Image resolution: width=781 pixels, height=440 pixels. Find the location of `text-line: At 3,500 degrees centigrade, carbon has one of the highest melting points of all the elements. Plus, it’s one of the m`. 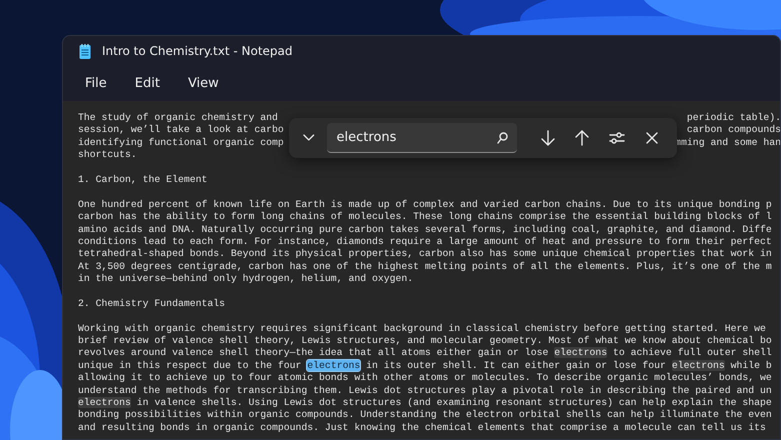

text-line: At 3,500 degrees centigrade, carbon has one of the highest melting points of all the elements. Plus, it’s one of the m is located at coordinates (425, 267).